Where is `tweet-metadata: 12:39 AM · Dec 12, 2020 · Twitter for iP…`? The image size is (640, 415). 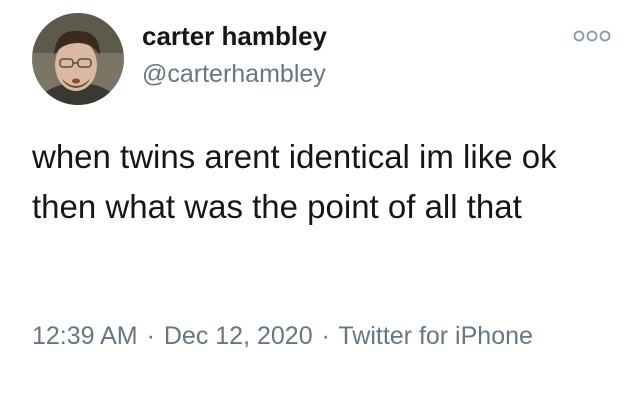
tweet-metadata: 12:39 AM · Dec 12, 2020 · Twitter for iP… is located at coordinates (312, 336).